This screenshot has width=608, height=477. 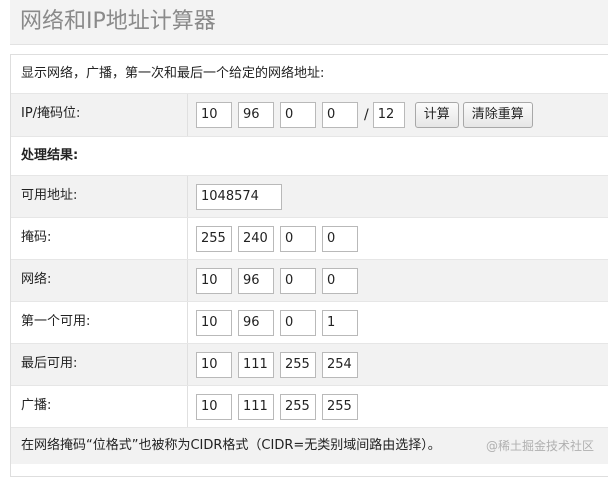 I want to click on broadcast-row: 广播:, so click(x=309, y=407).